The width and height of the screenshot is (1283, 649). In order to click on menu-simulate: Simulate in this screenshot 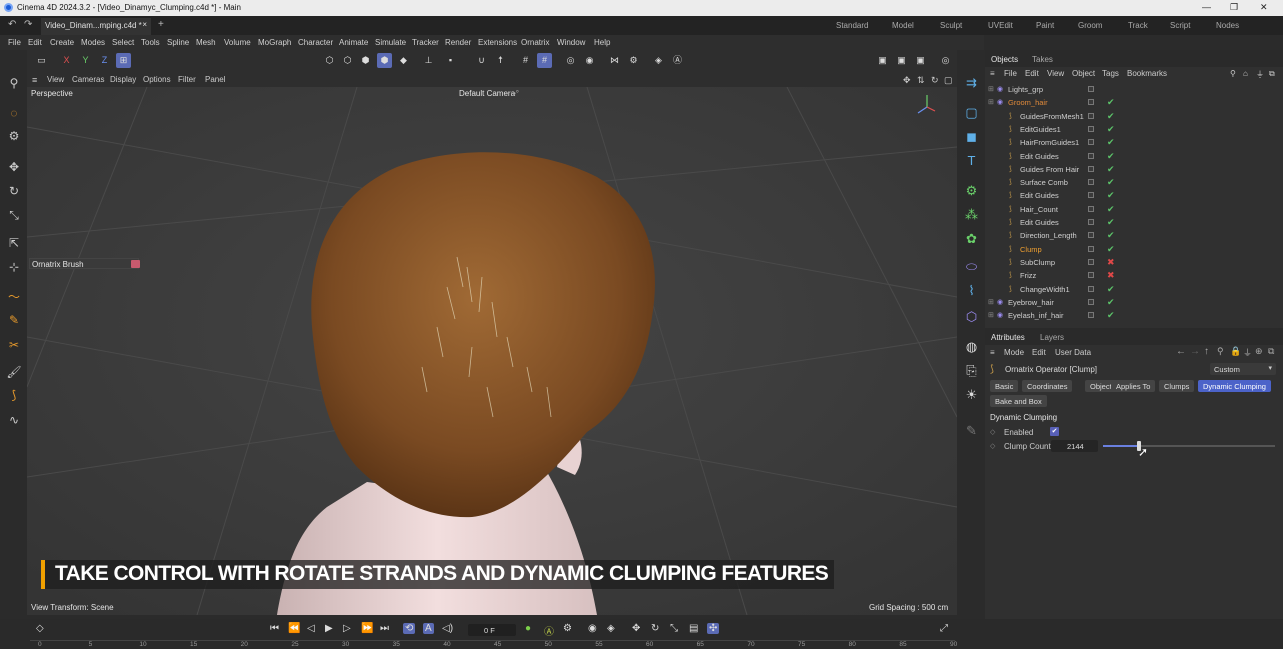, I will do `click(390, 42)`.